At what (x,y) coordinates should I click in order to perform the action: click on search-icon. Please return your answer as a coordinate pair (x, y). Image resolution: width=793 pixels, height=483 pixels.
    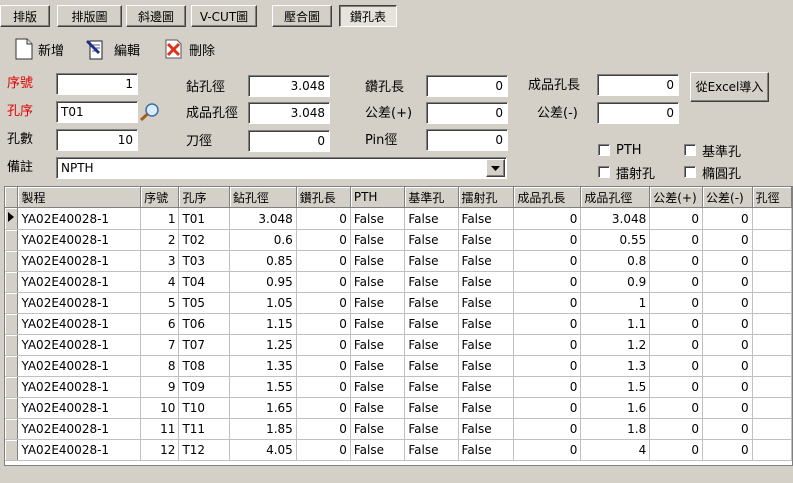
    Looking at the image, I should click on (150, 112).